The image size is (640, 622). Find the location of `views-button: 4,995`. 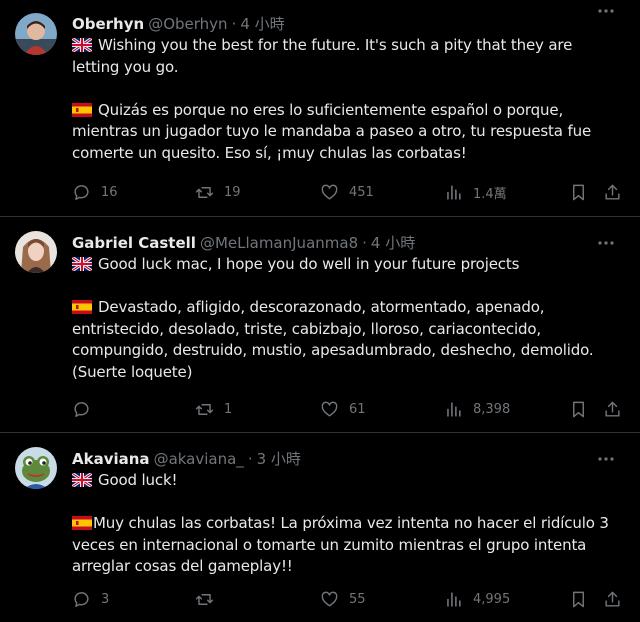

views-button: 4,995 is located at coordinates (477, 599).